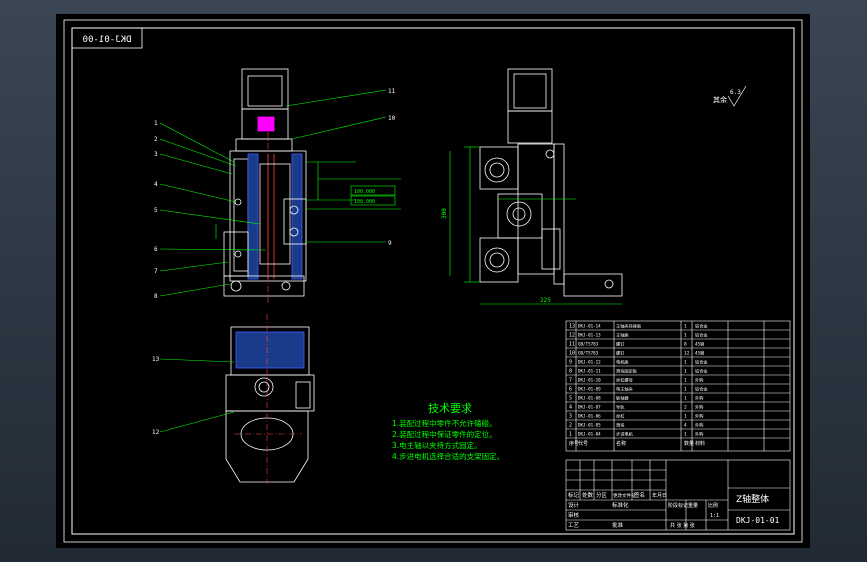  What do you see at coordinates (570, 381) in the screenshot?
I see `bom-cell-no: 7` at bounding box center [570, 381].